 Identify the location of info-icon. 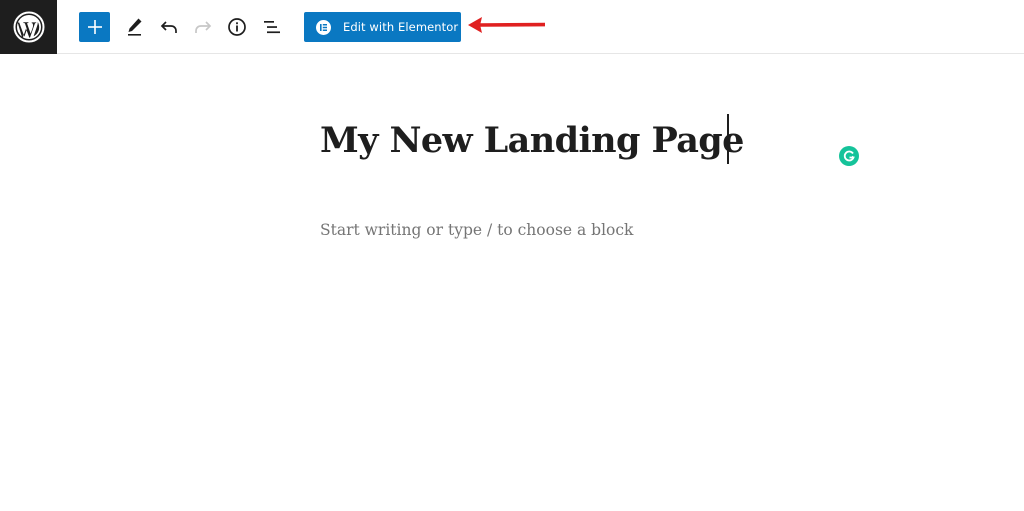
(237, 27).